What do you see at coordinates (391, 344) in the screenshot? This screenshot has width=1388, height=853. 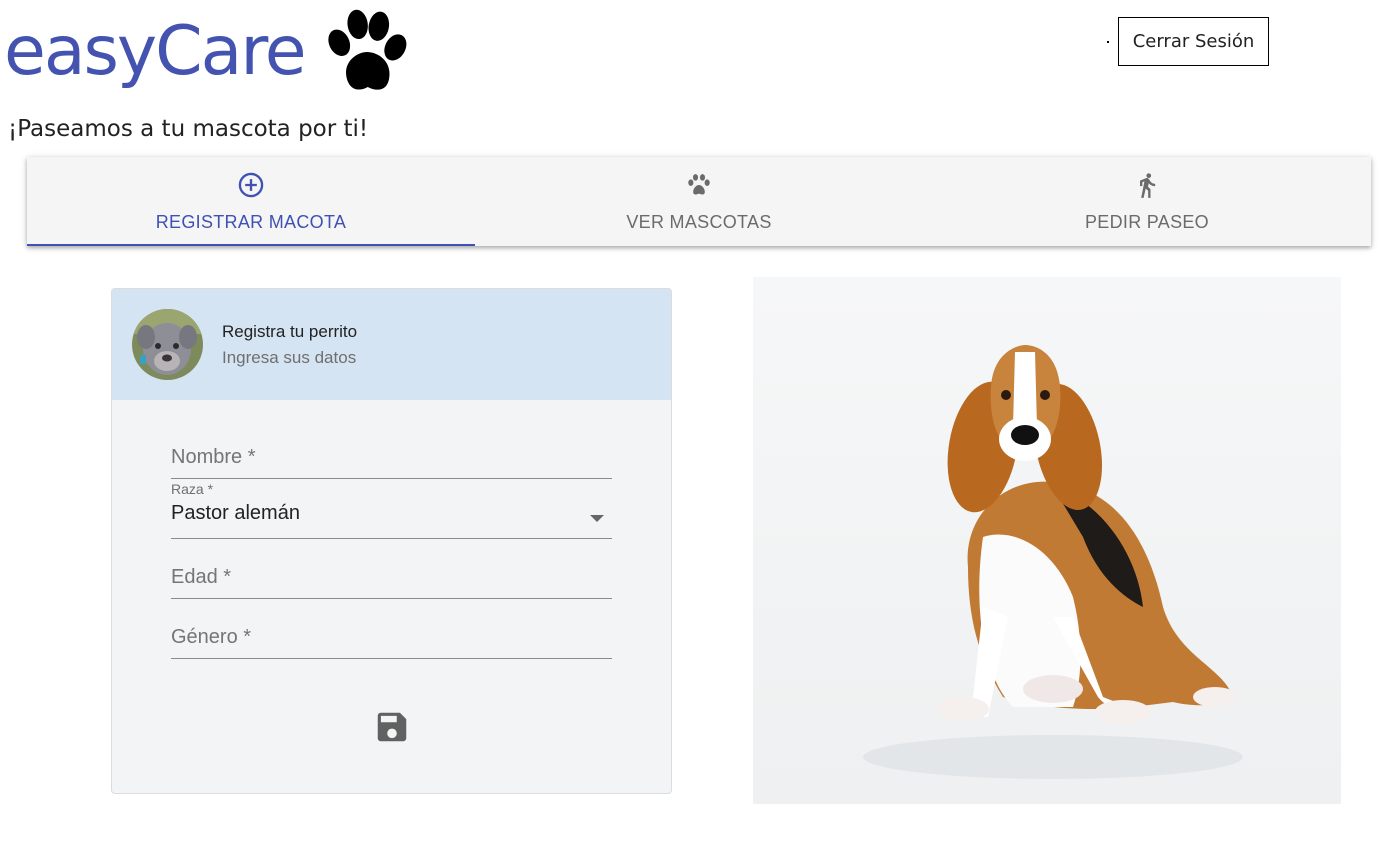 I see `card-header: Registra tu perrito Ingresa sus datos` at bounding box center [391, 344].